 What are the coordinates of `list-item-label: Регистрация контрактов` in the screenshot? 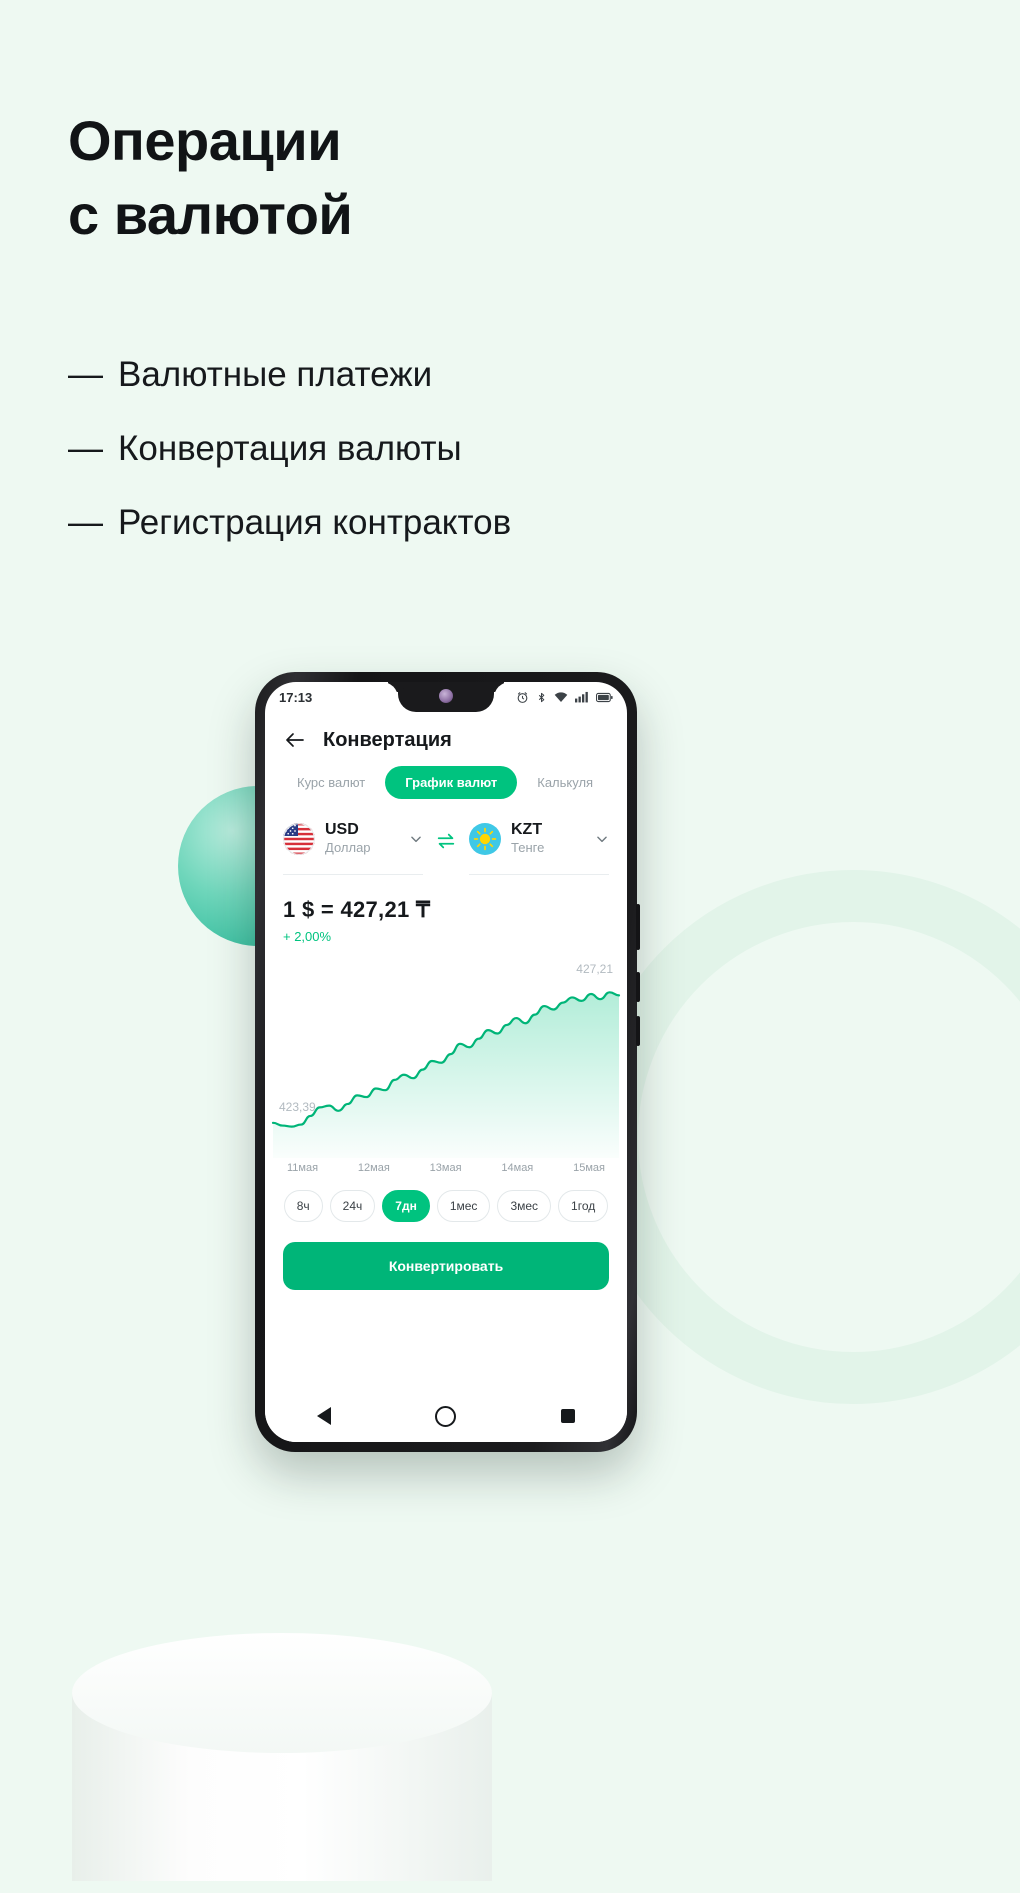 It's located at (315, 522).